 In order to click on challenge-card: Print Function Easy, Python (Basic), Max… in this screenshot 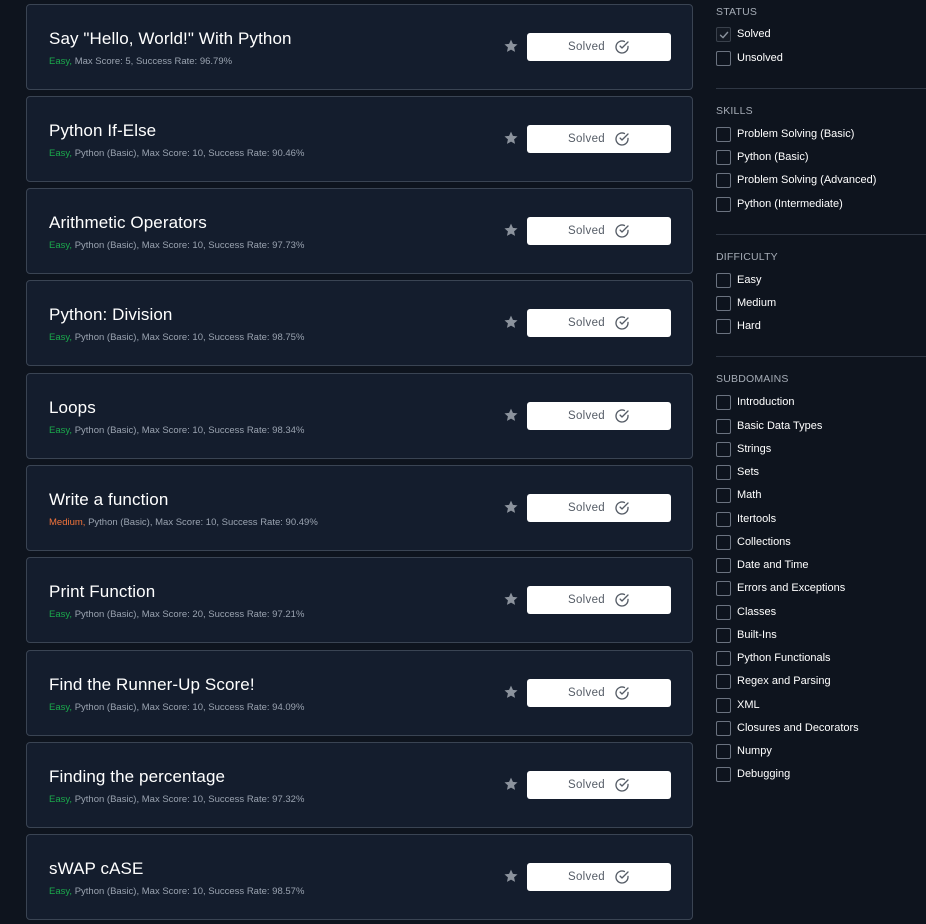, I will do `click(359, 600)`.